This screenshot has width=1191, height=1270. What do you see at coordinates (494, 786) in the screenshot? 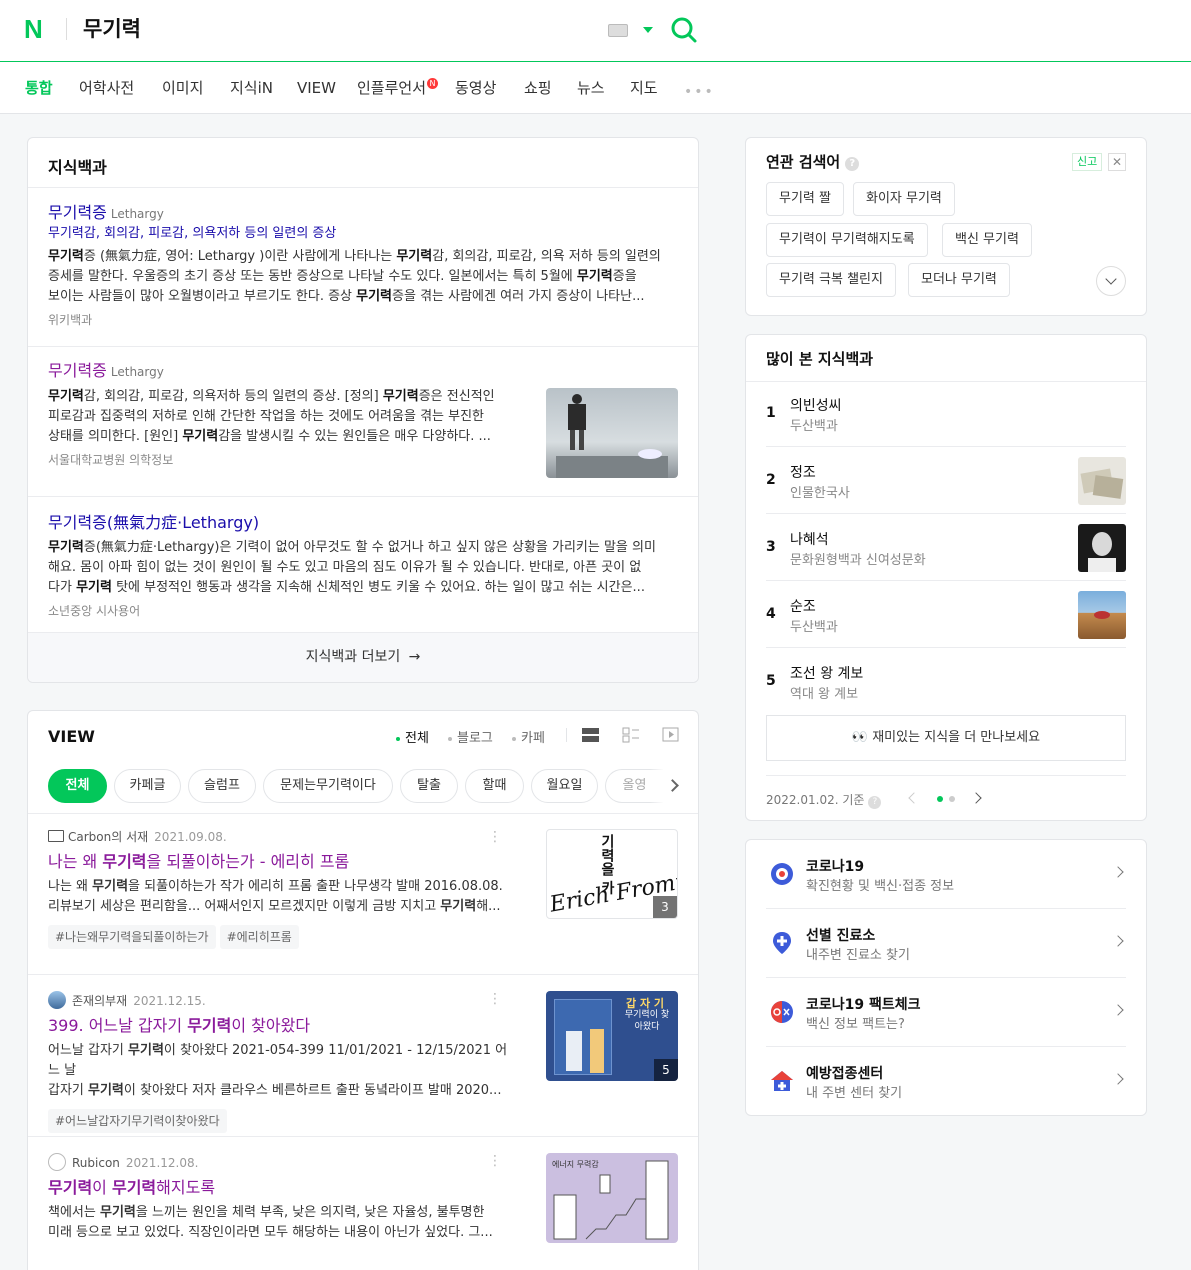
I see `chip: 할때` at bounding box center [494, 786].